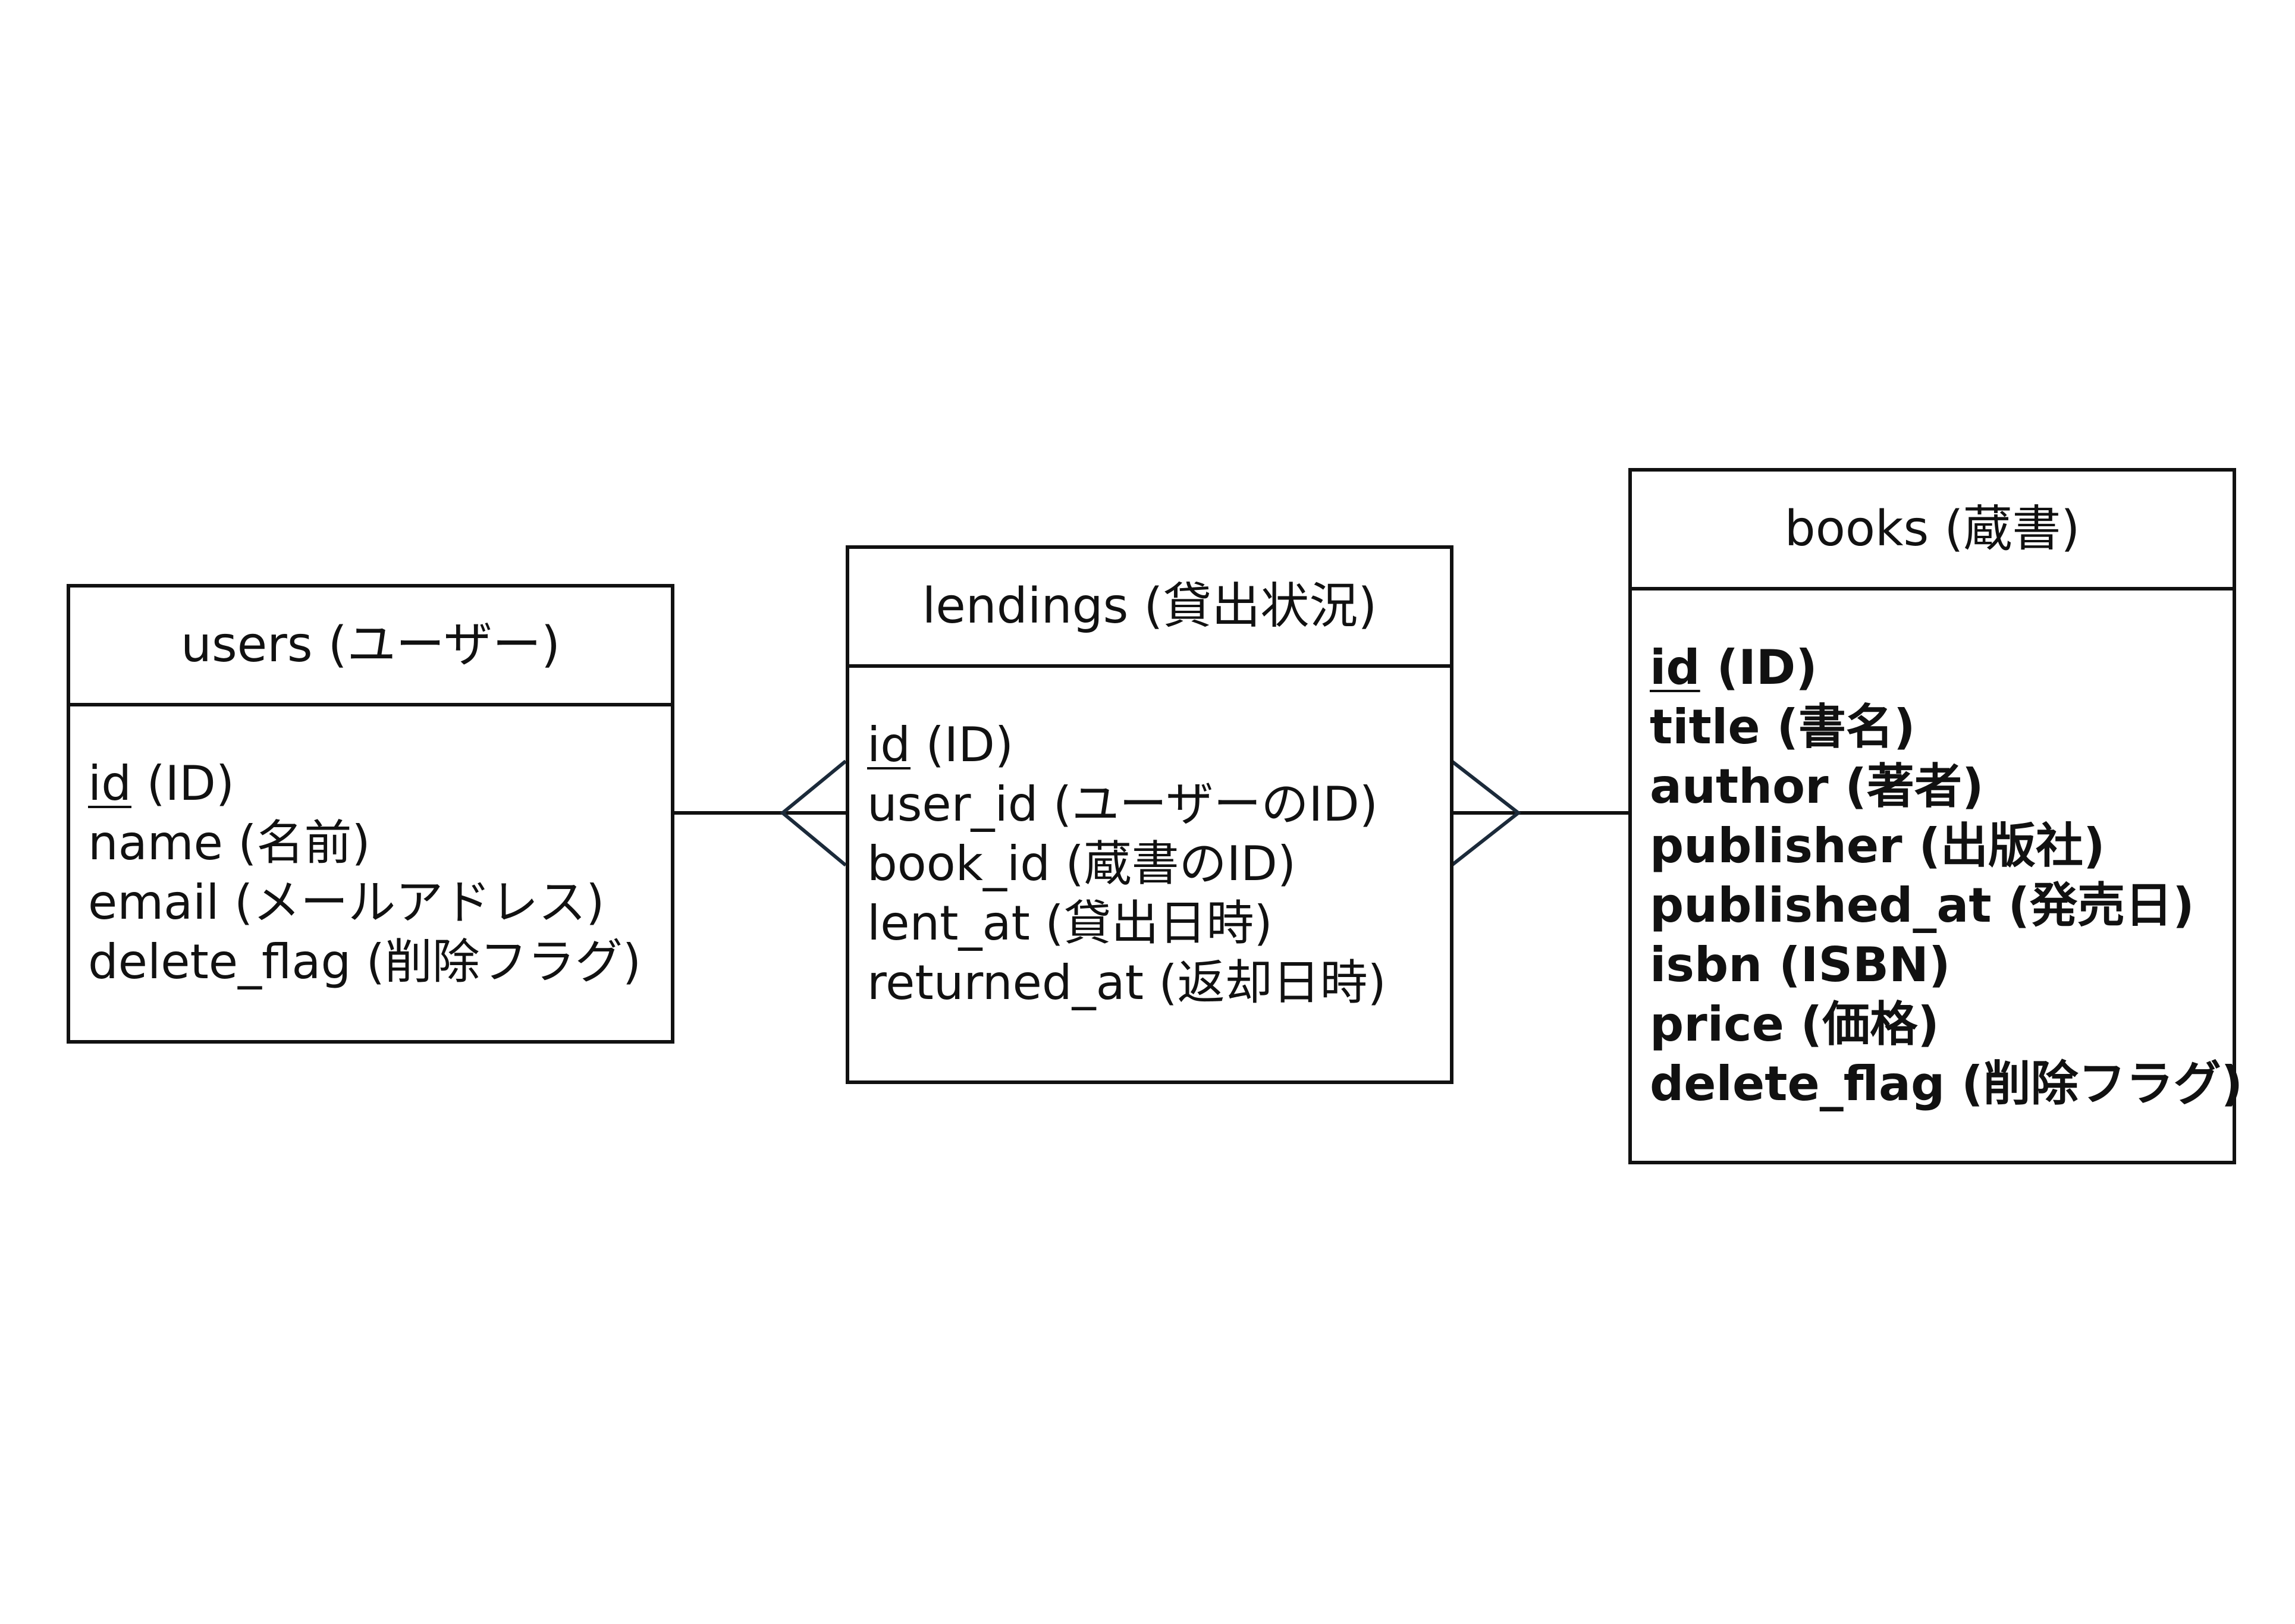 The height and width of the screenshot is (1624, 2295). I want to click on attribute-description: (出版社), so click(2003, 846).